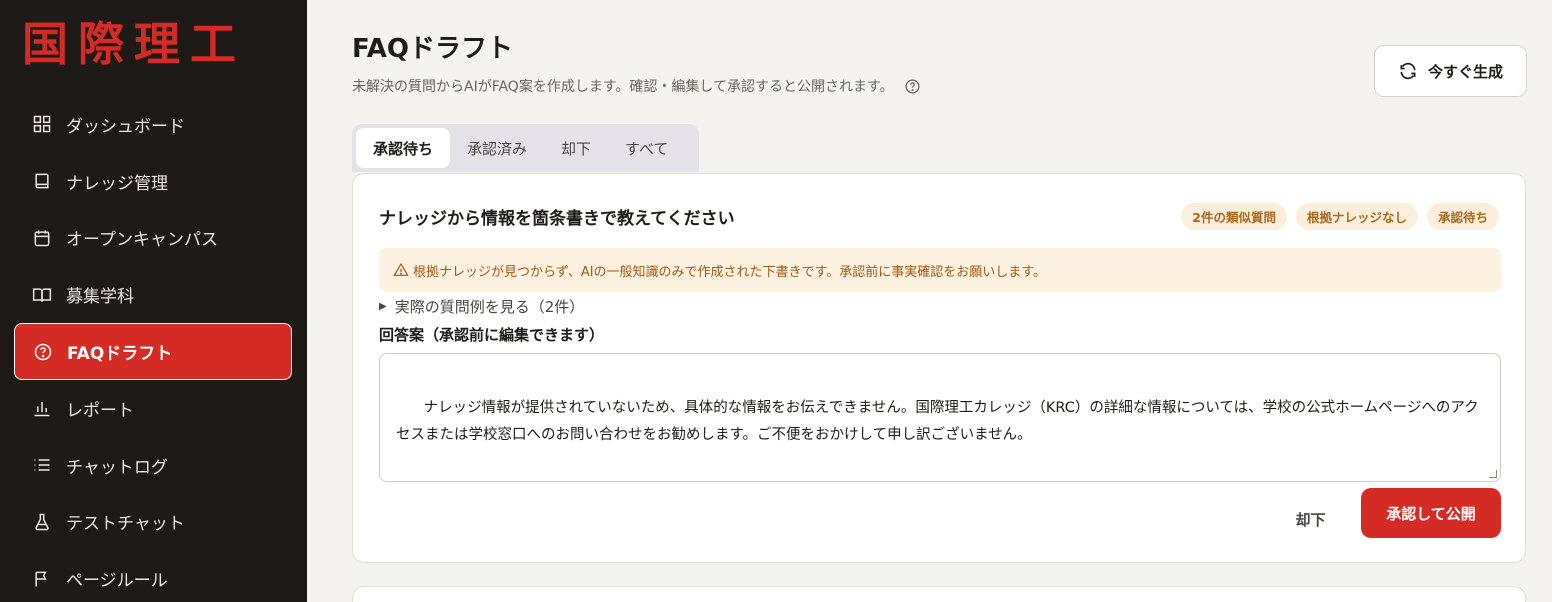 This screenshot has width=1552, height=602. What do you see at coordinates (117, 581) in the screenshot?
I see `sidebar-item-label: ページルール` at bounding box center [117, 581].